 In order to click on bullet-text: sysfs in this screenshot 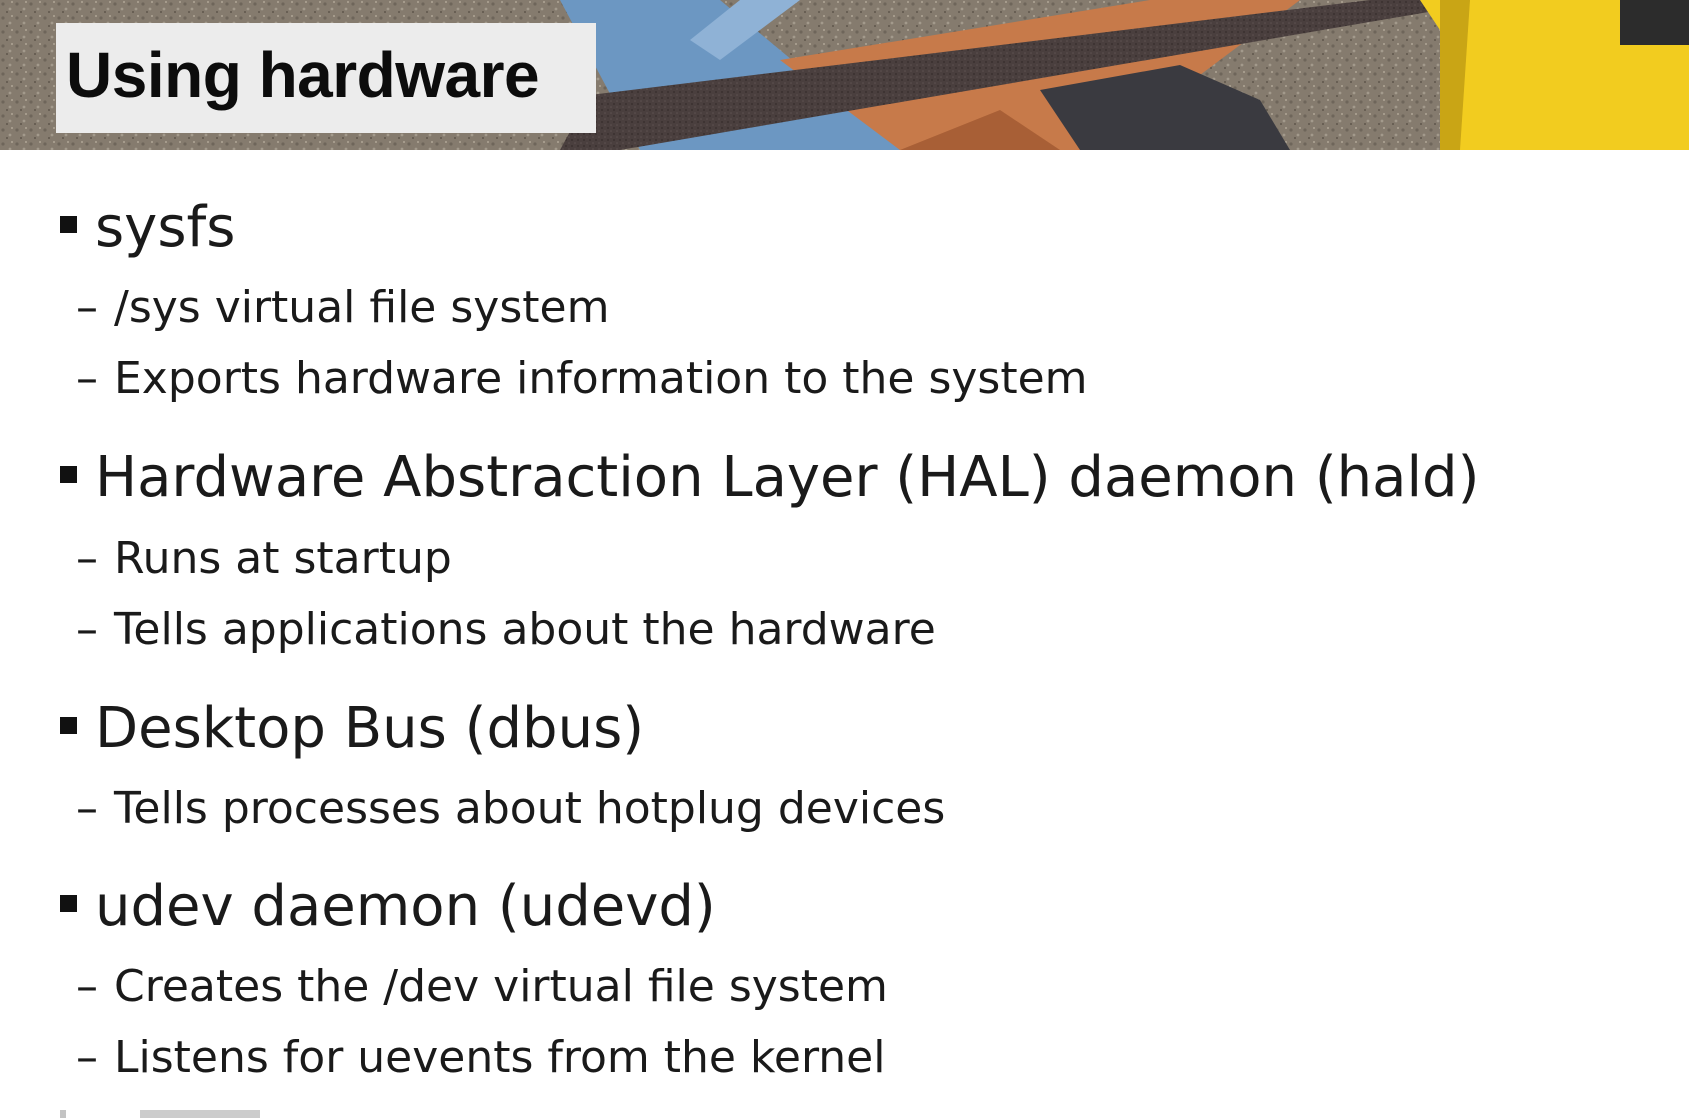, I will do `click(165, 227)`.